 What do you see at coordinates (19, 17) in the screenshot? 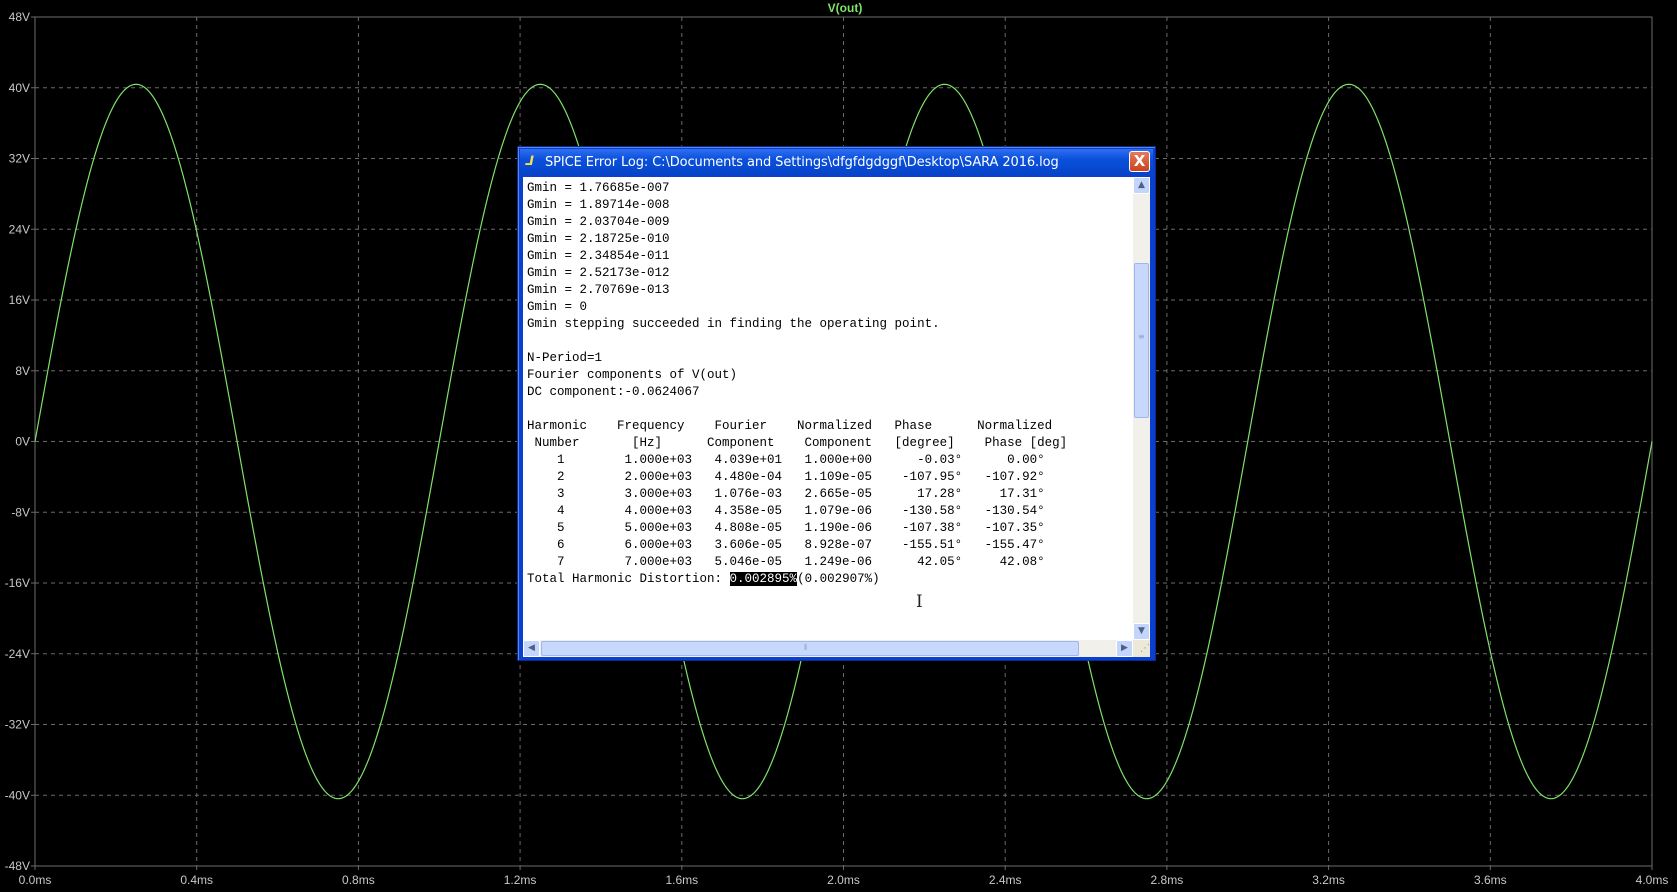
I see `y-tick-label: 48V` at bounding box center [19, 17].